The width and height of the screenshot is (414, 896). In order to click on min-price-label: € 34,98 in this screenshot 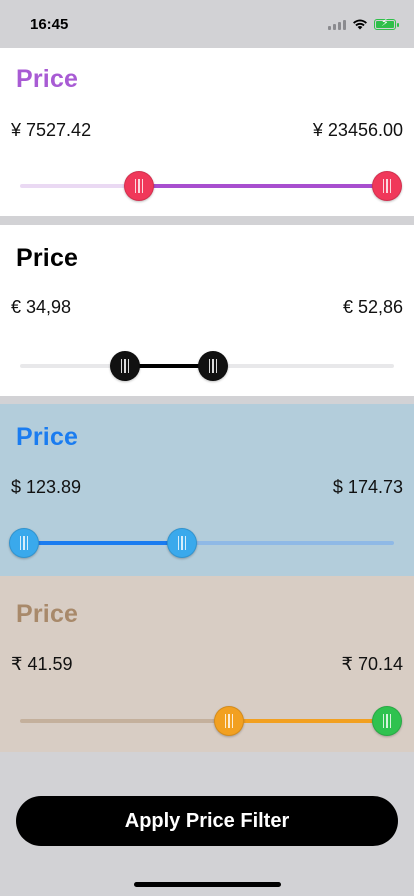, I will do `click(41, 307)`.